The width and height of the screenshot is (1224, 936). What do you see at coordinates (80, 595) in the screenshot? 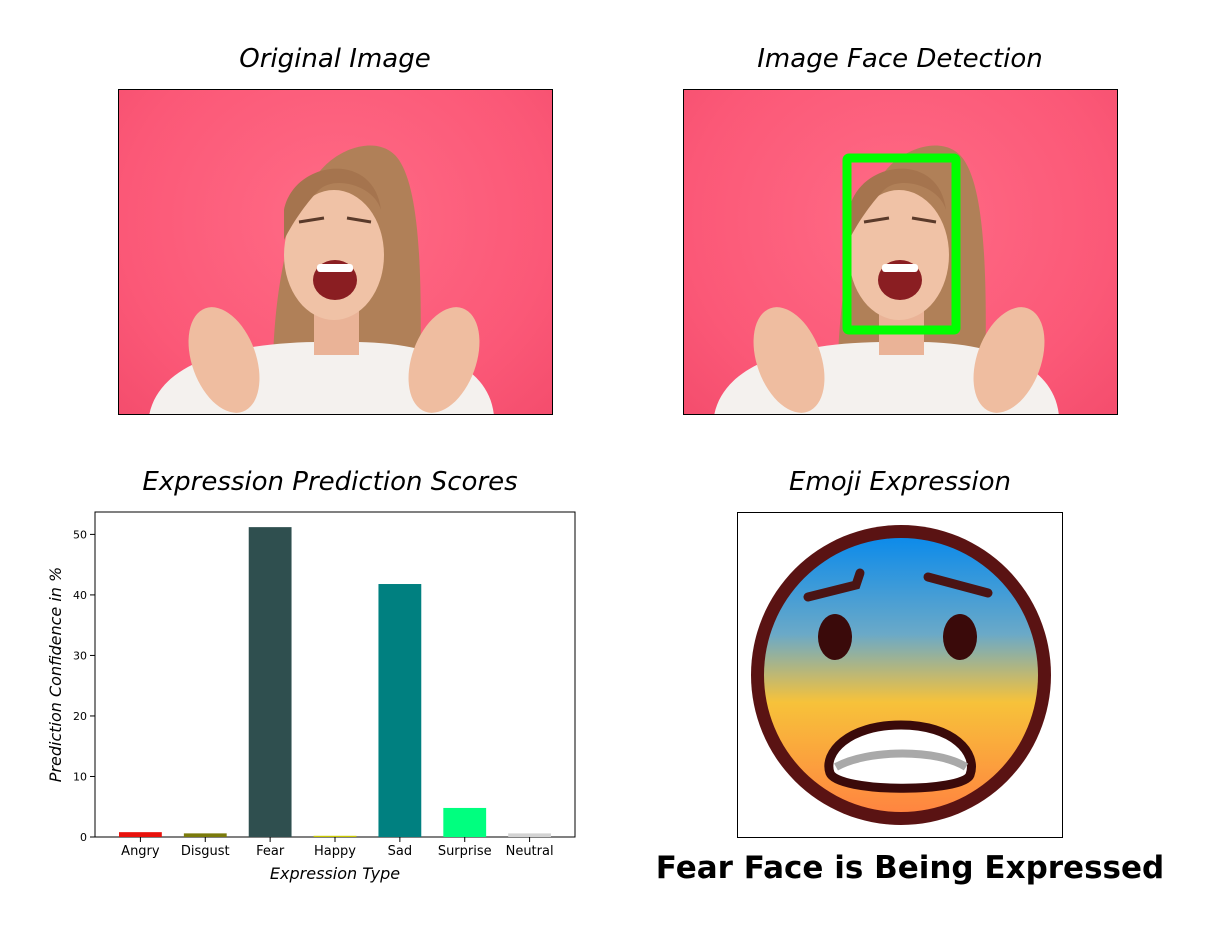
I see `y-tick-label: 40` at bounding box center [80, 595].